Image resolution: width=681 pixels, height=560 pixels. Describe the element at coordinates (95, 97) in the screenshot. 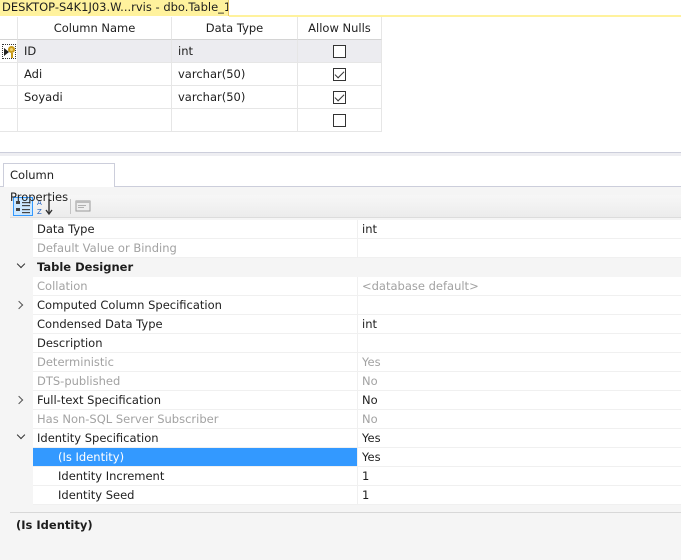

I see `column-name-cell: Soyadi` at that location.